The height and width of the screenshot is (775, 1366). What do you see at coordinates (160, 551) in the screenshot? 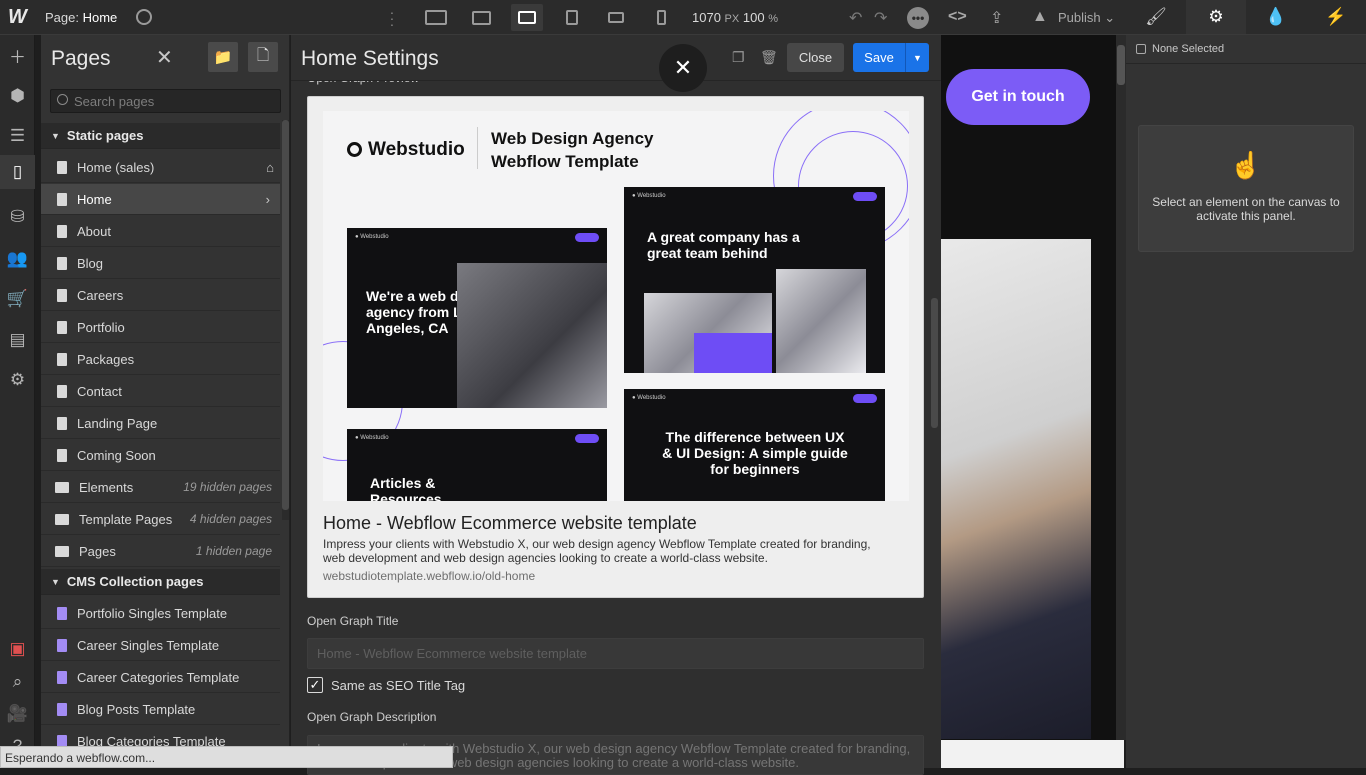
I see `folder-item-pages: Pages 1 hidden page` at bounding box center [160, 551].